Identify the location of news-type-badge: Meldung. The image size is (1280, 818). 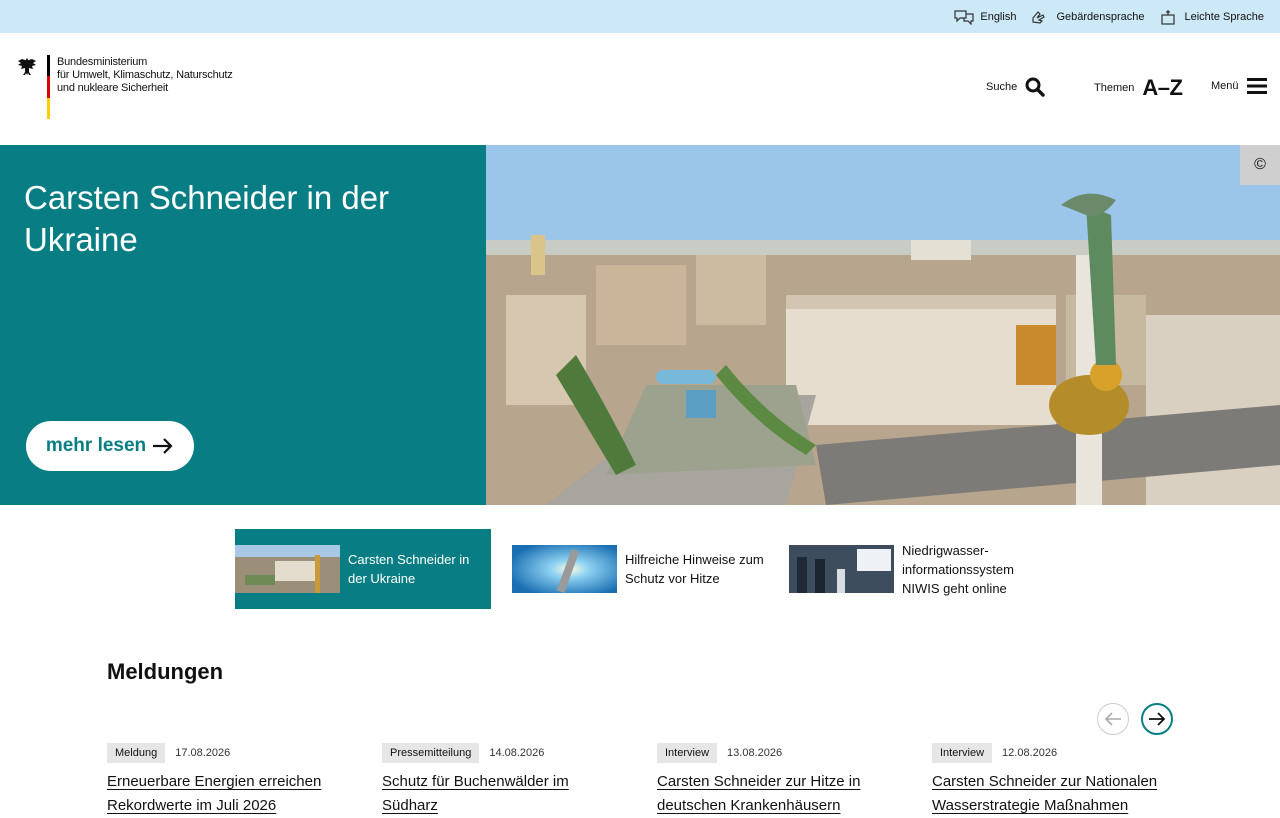
(136, 752).